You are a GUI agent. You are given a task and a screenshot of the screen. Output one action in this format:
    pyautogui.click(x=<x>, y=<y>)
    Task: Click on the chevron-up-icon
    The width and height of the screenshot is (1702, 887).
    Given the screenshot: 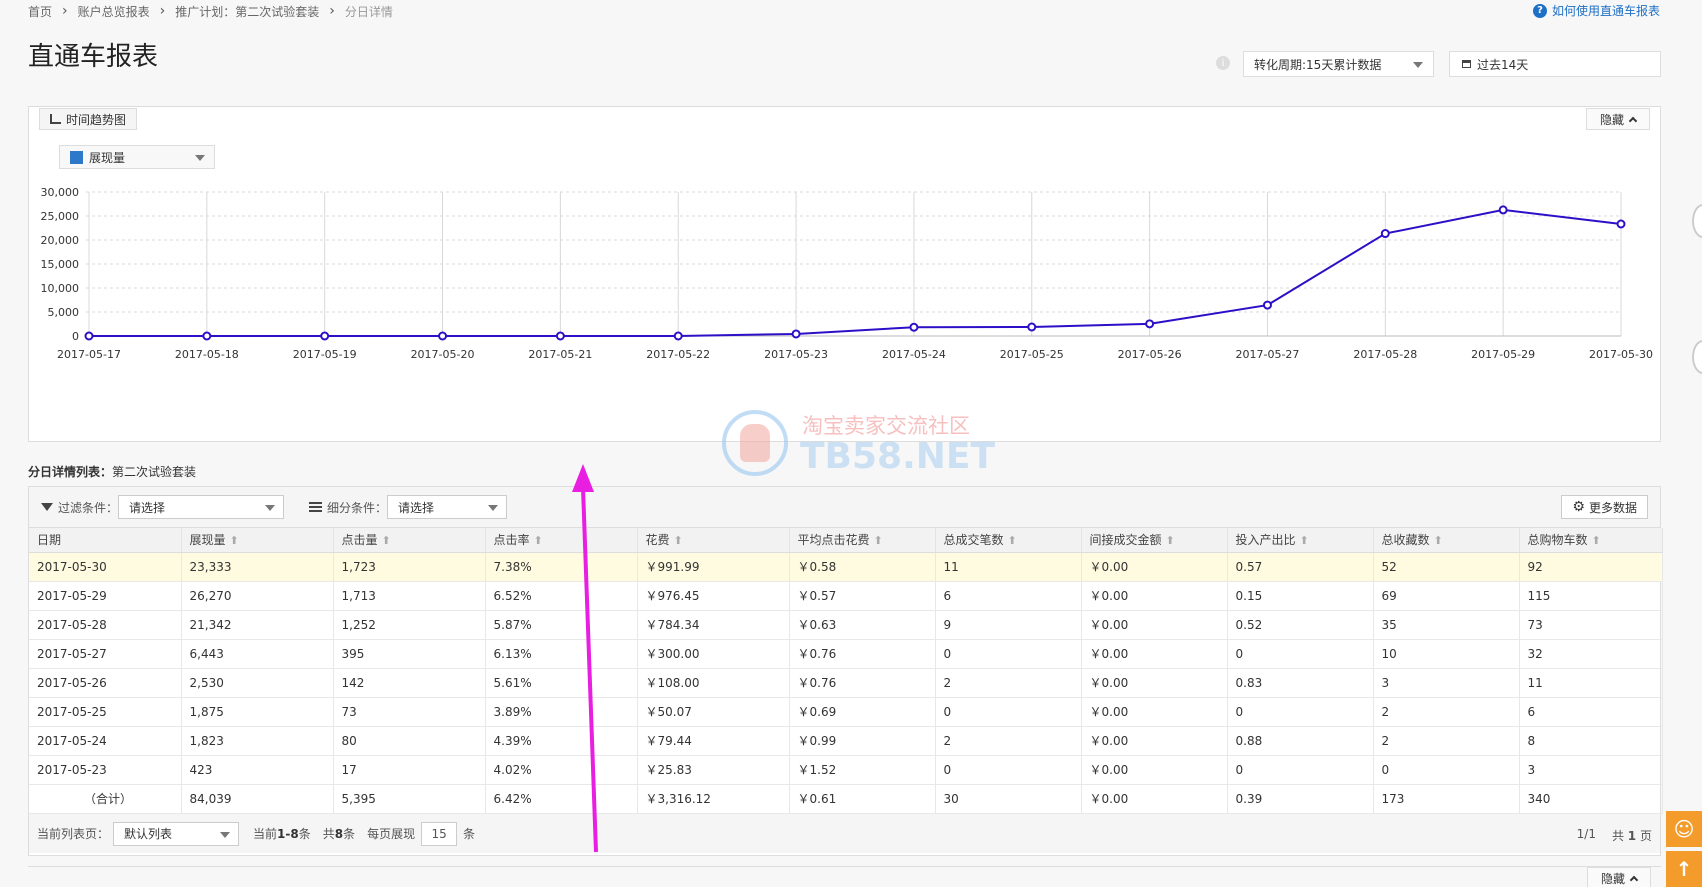 What is the action you would take?
    pyautogui.click(x=1634, y=879)
    